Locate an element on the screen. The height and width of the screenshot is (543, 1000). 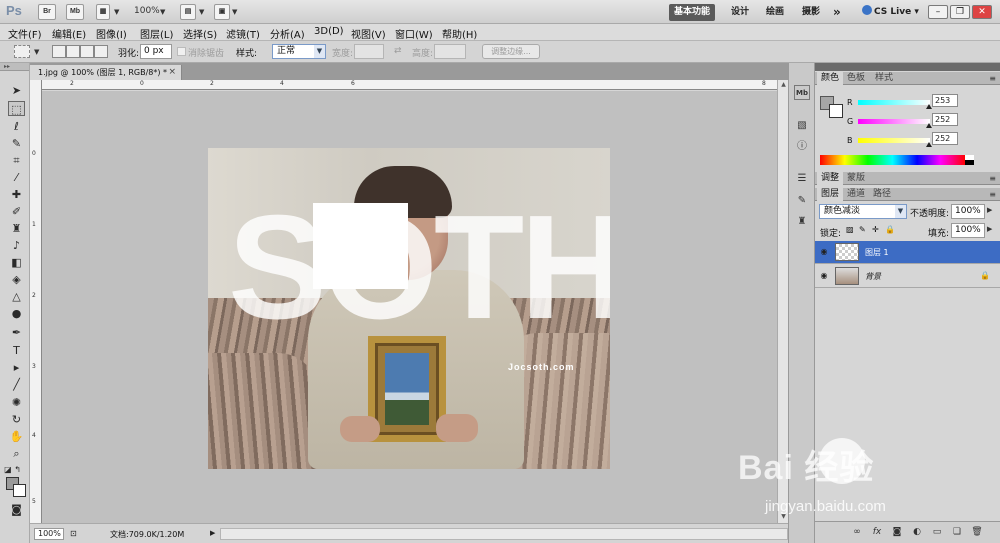
marquee-tool-icon: ⬚ is located at coordinates (16, 108).